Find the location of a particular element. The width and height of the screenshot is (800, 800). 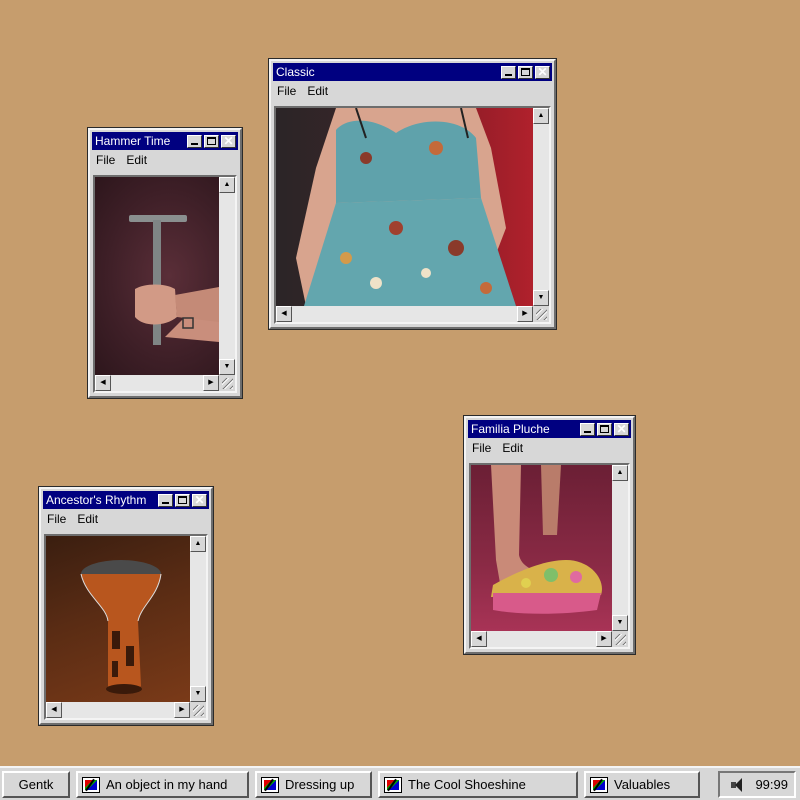

drum-illustration is located at coordinates (121, 627).